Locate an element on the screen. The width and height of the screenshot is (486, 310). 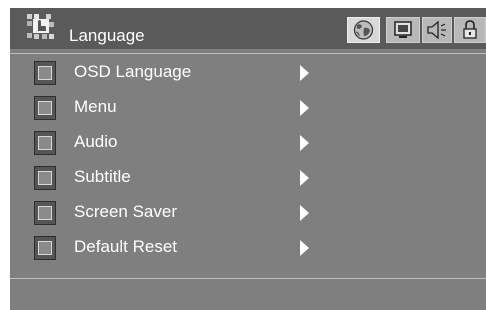
monitor-icon is located at coordinates (403, 30).